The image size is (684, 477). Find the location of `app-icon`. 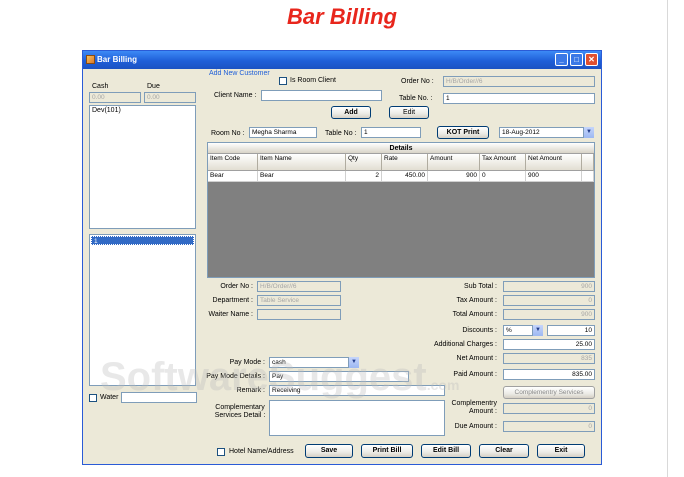

app-icon is located at coordinates (90, 59).